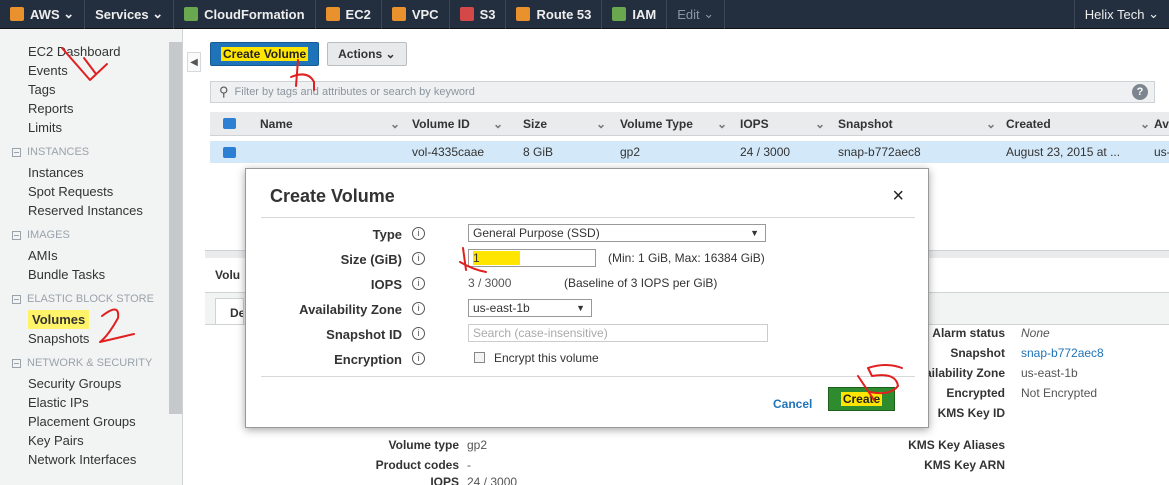  I want to click on help-icon: ?, so click(1140, 92).